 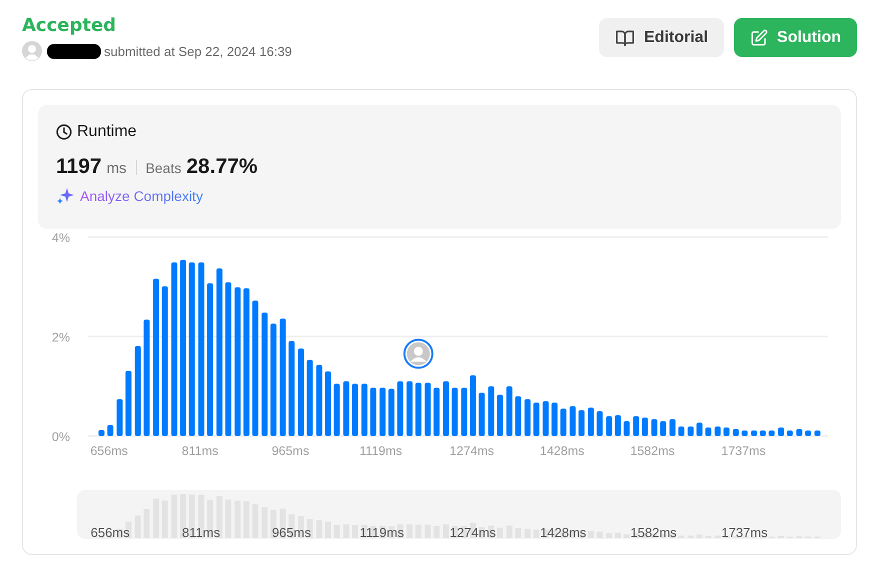 What do you see at coordinates (200, 451) in the screenshot?
I see `x-axis-label: 811ms` at bounding box center [200, 451].